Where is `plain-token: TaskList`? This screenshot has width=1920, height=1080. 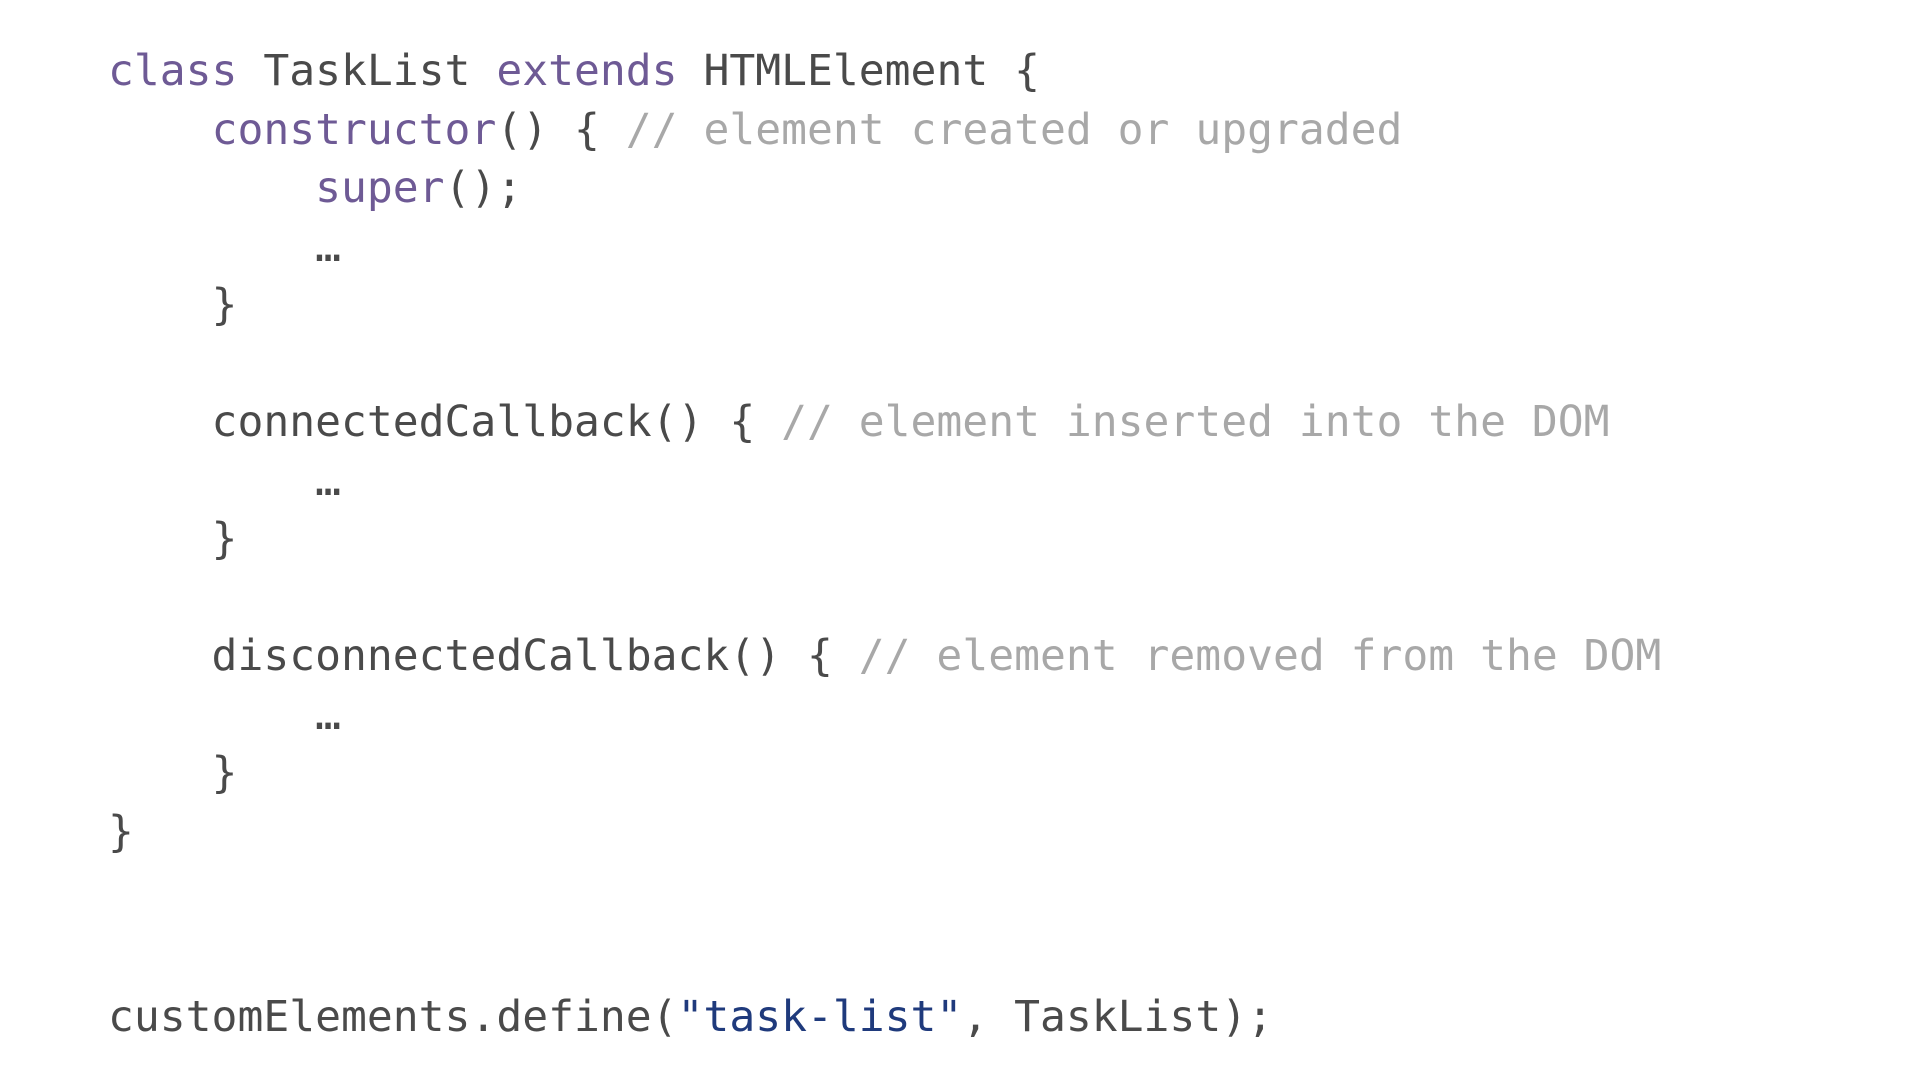 plain-token: TaskList is located at coordinates (367, 71).